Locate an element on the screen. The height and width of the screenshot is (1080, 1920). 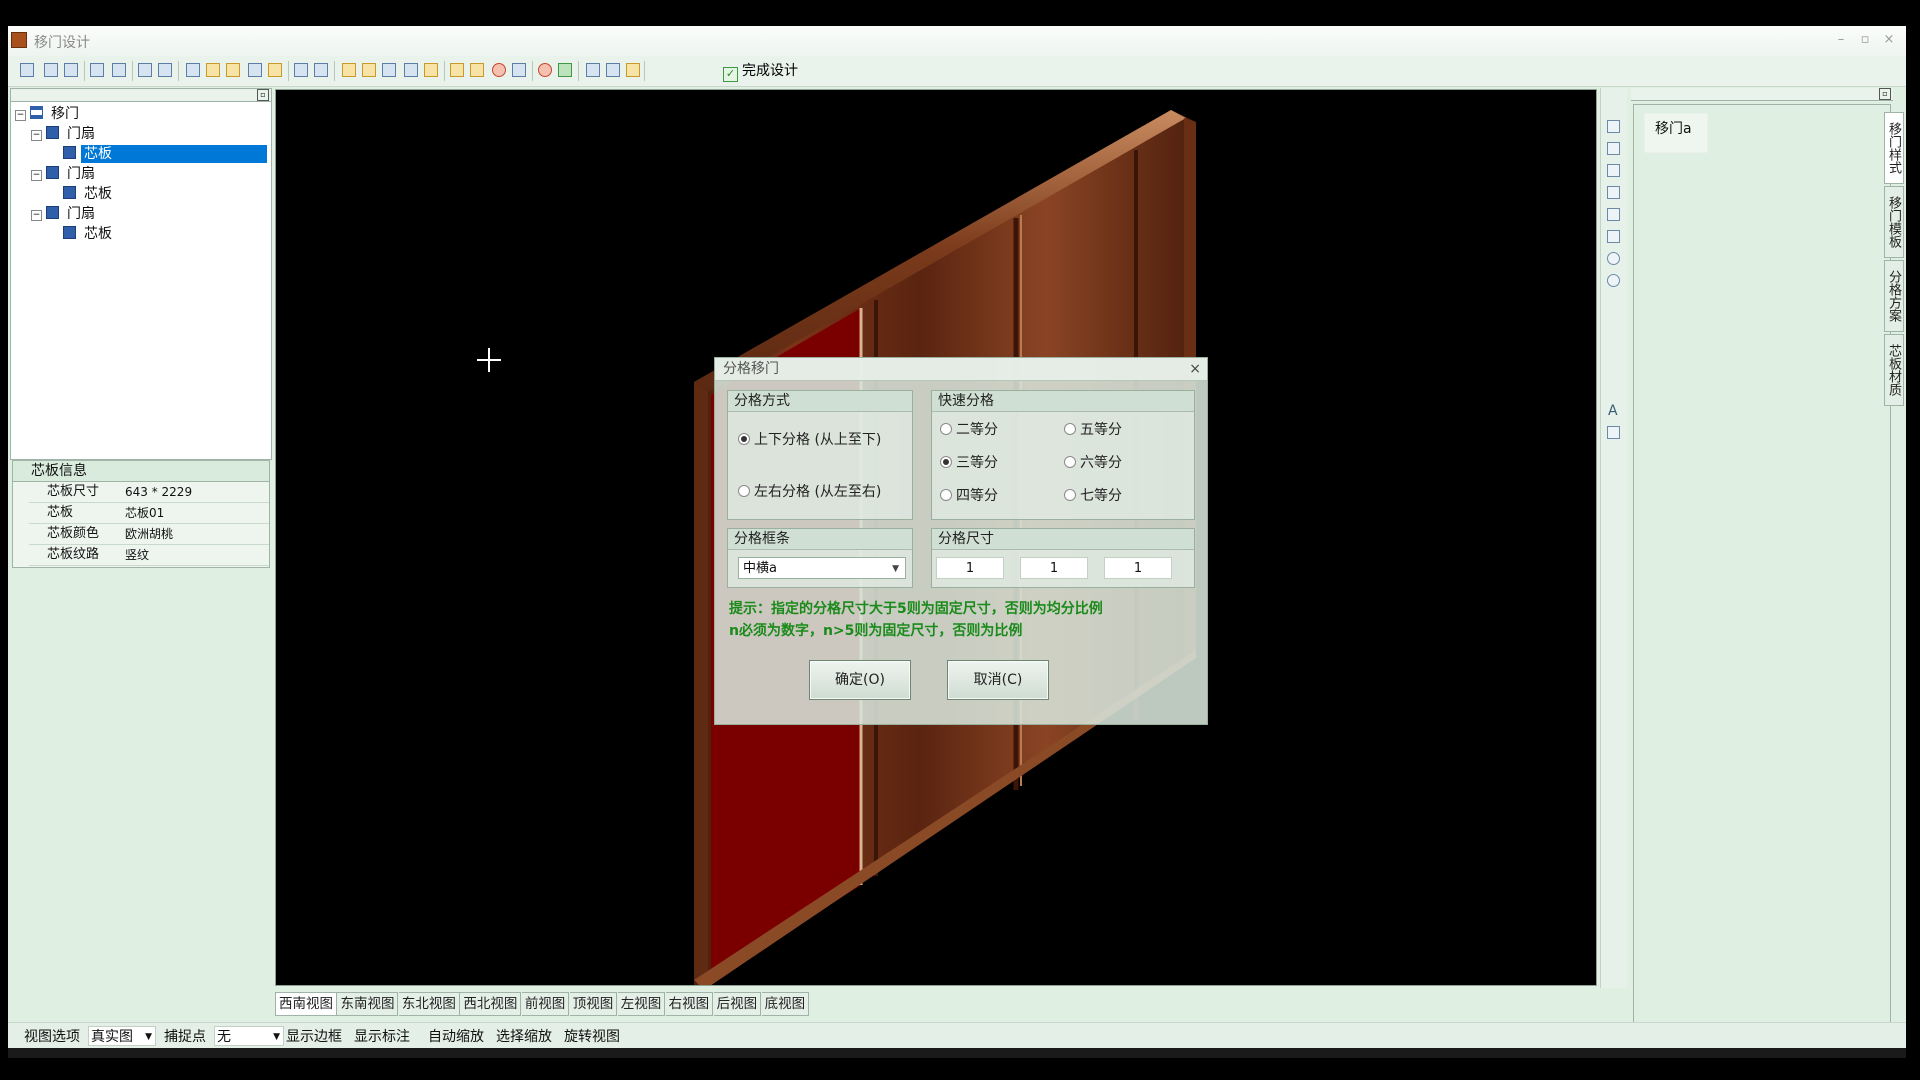
radio-thirds: 三等分 is located at coordinates (969, 463).